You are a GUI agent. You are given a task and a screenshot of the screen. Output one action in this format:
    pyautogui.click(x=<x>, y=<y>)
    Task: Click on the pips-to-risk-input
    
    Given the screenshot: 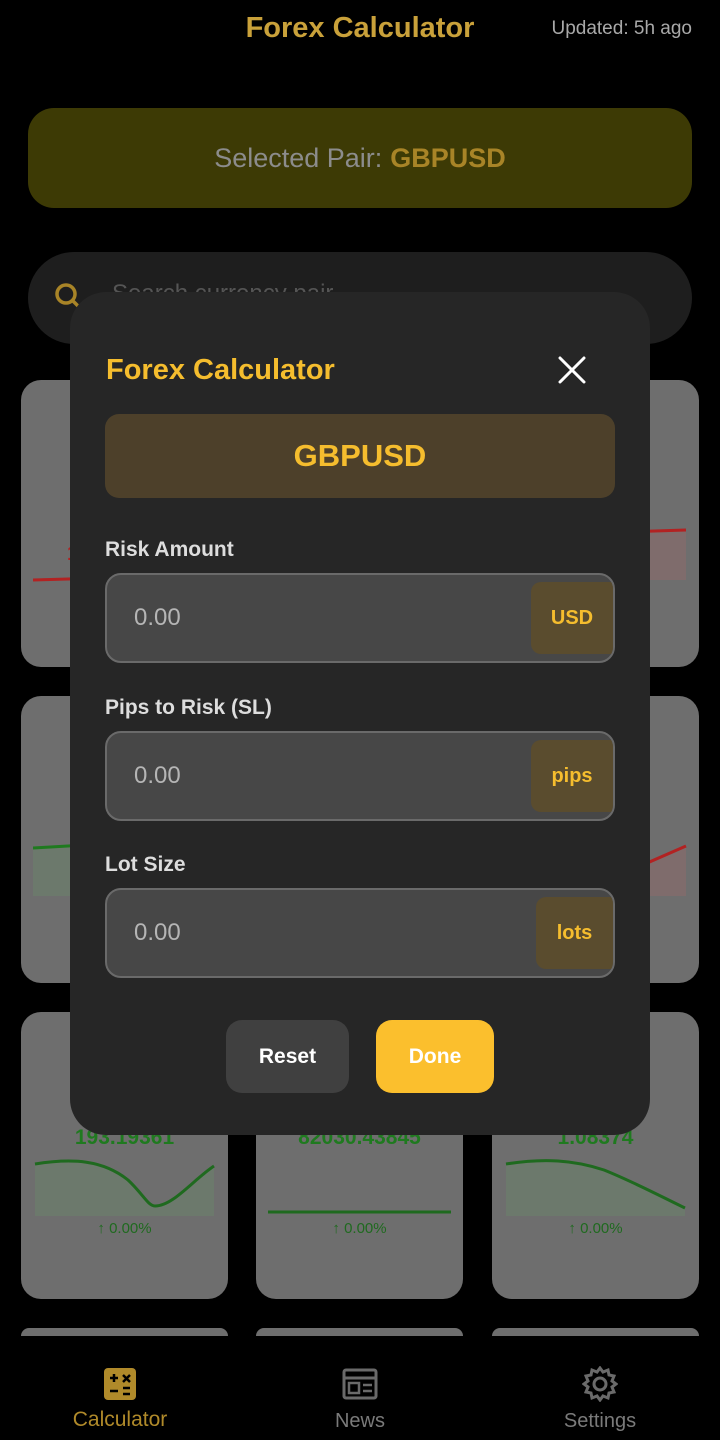 What is the action you would take?
    pyautogui.click(x=317, y=776)
    